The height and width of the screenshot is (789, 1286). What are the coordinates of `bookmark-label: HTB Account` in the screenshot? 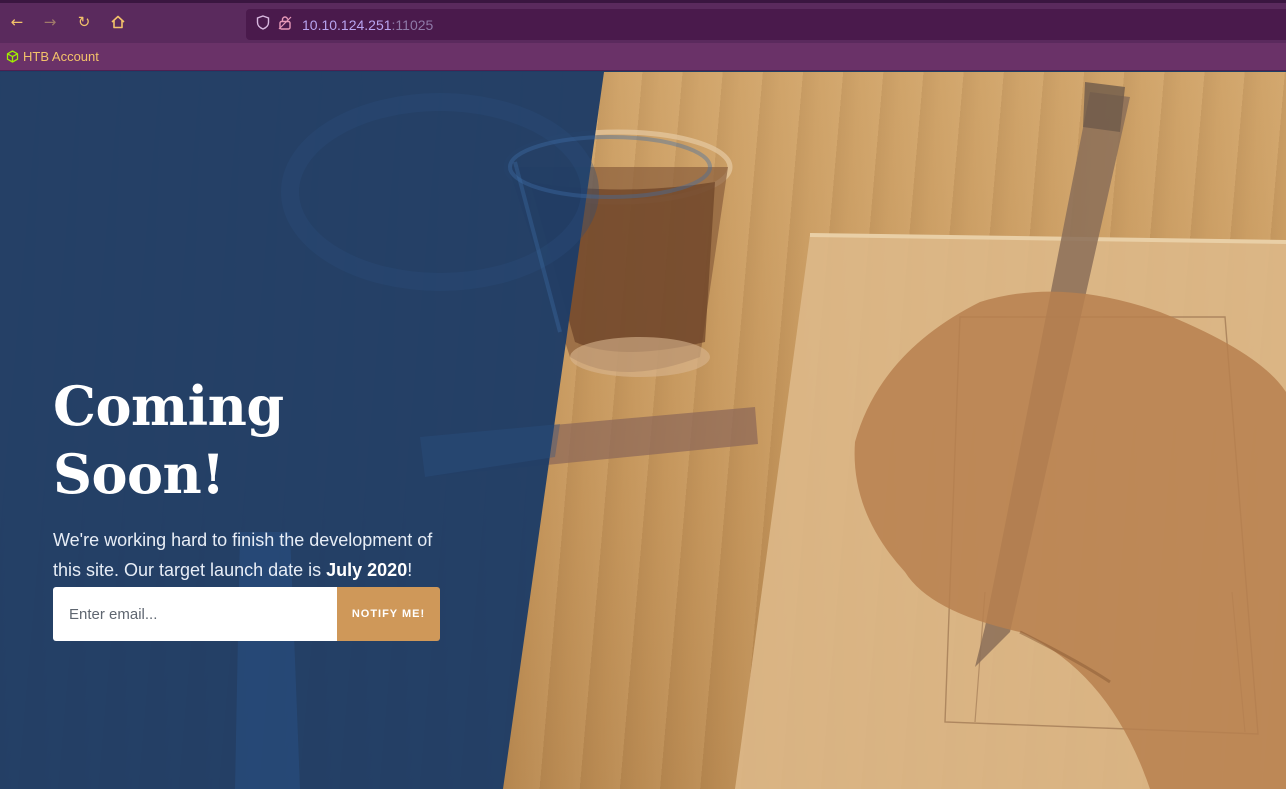 It's located at (61, 56).